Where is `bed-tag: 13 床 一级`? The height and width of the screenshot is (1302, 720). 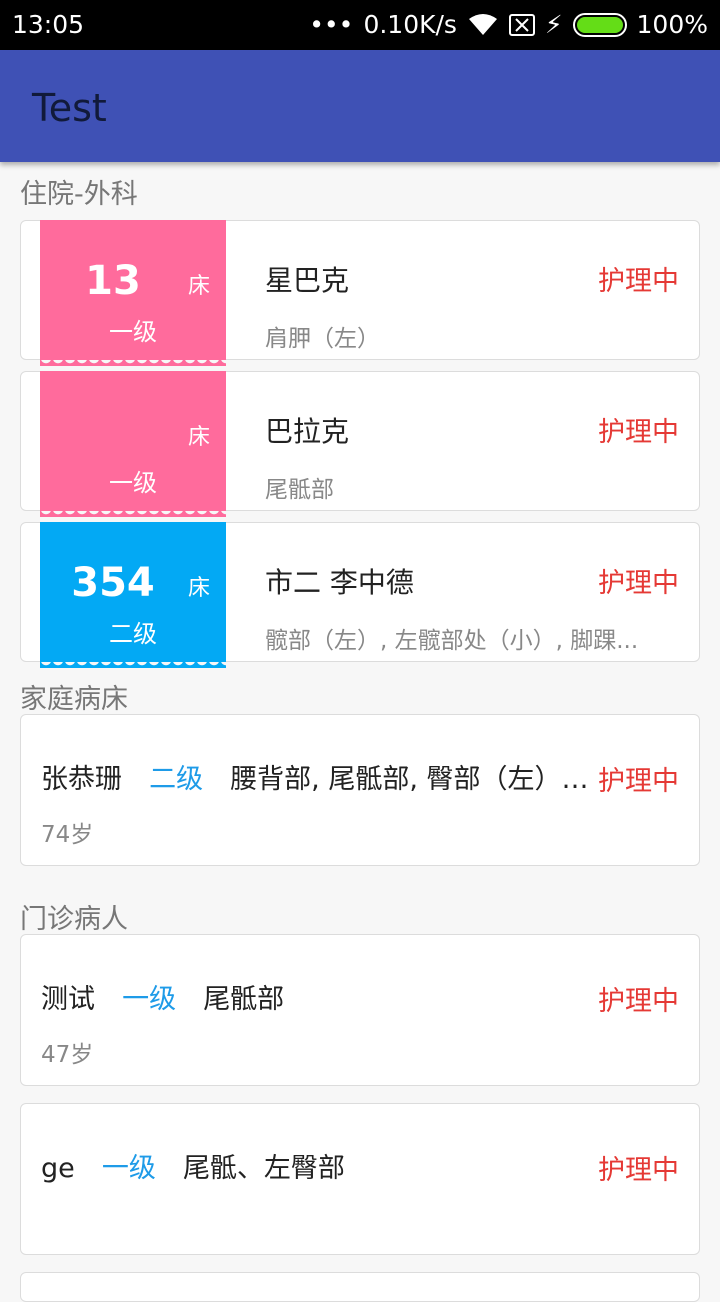 bed-tag: 13 床 一级 is located at coordinates (133, 293).